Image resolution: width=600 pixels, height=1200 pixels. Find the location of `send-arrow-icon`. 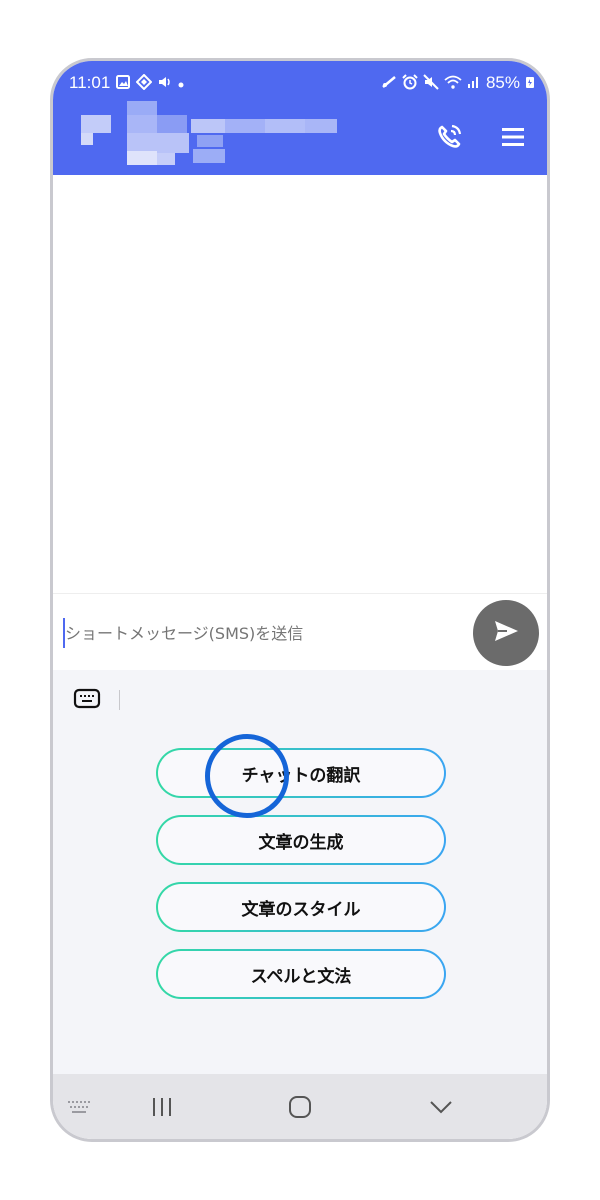

send-arrow-icon is located at coordinates (506, 633).